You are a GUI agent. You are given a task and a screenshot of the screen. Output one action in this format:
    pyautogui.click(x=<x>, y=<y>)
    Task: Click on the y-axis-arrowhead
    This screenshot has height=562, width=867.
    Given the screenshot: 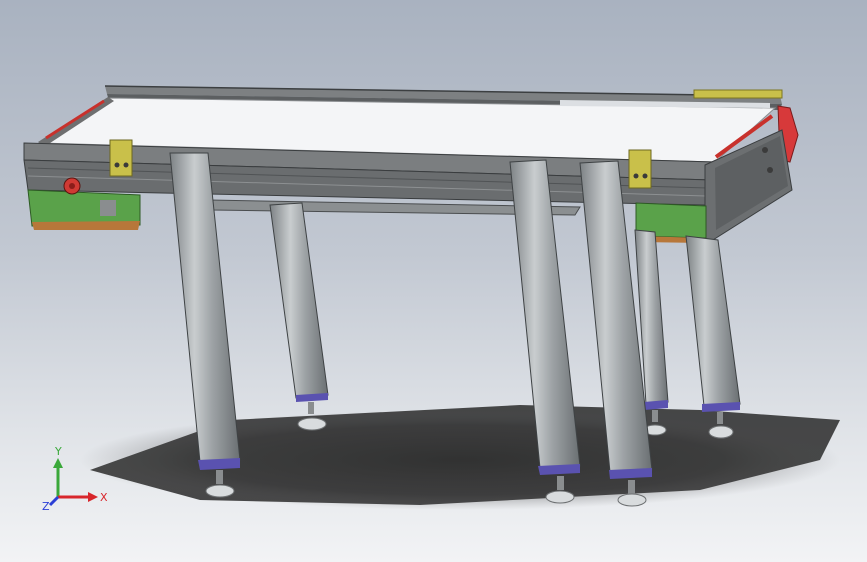 What is the action you would take?
    pyautogui.click(x=58, y=463)
    